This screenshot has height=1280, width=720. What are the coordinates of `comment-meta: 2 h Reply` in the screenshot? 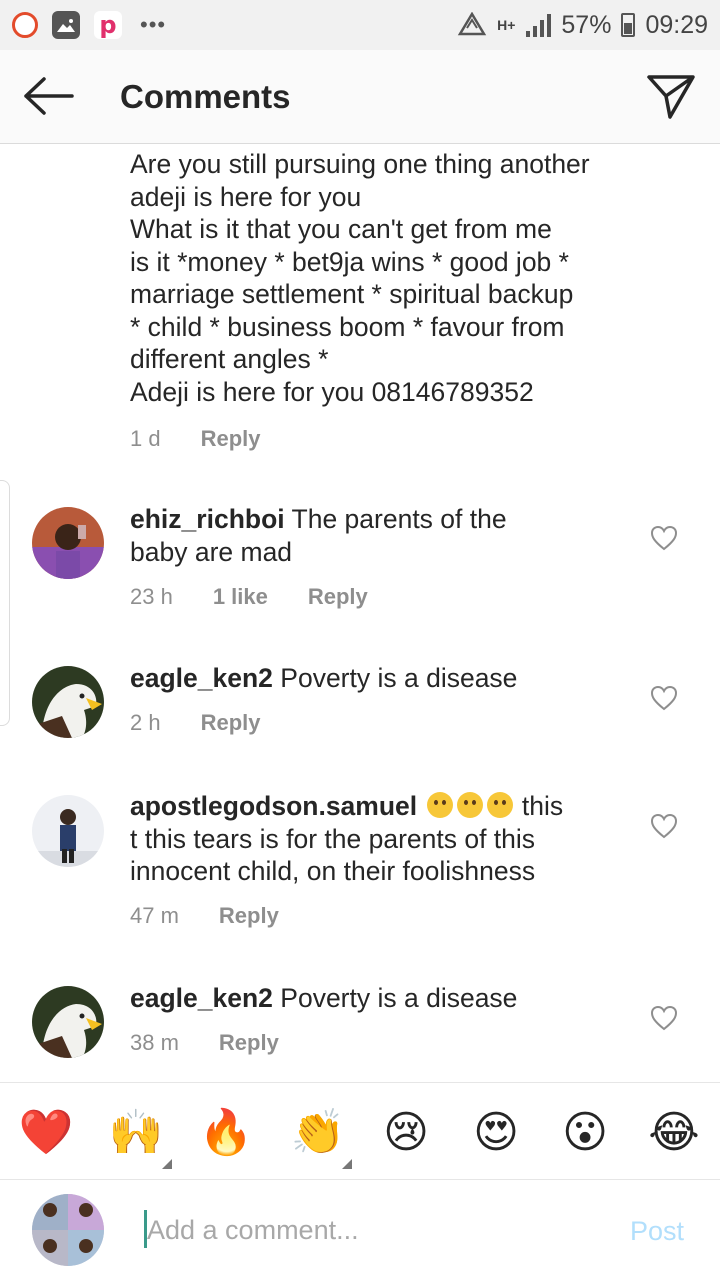 It's located at (195, 723).